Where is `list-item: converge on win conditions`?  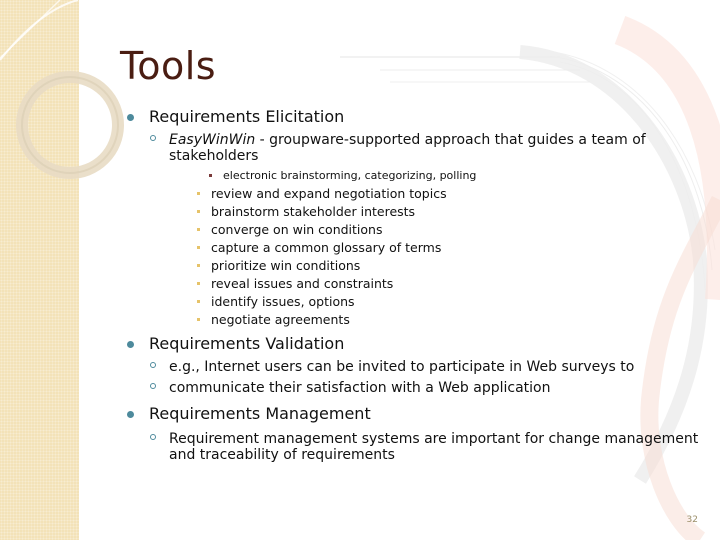
list-item: converge on win conditions is located at coordinates (451, 230).